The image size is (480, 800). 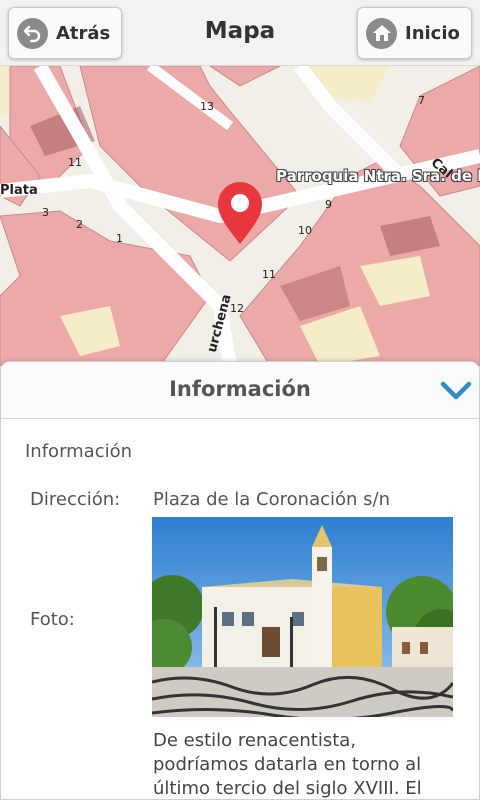 I want to click on info-panel-title: Información, so click(x=240, y=389).